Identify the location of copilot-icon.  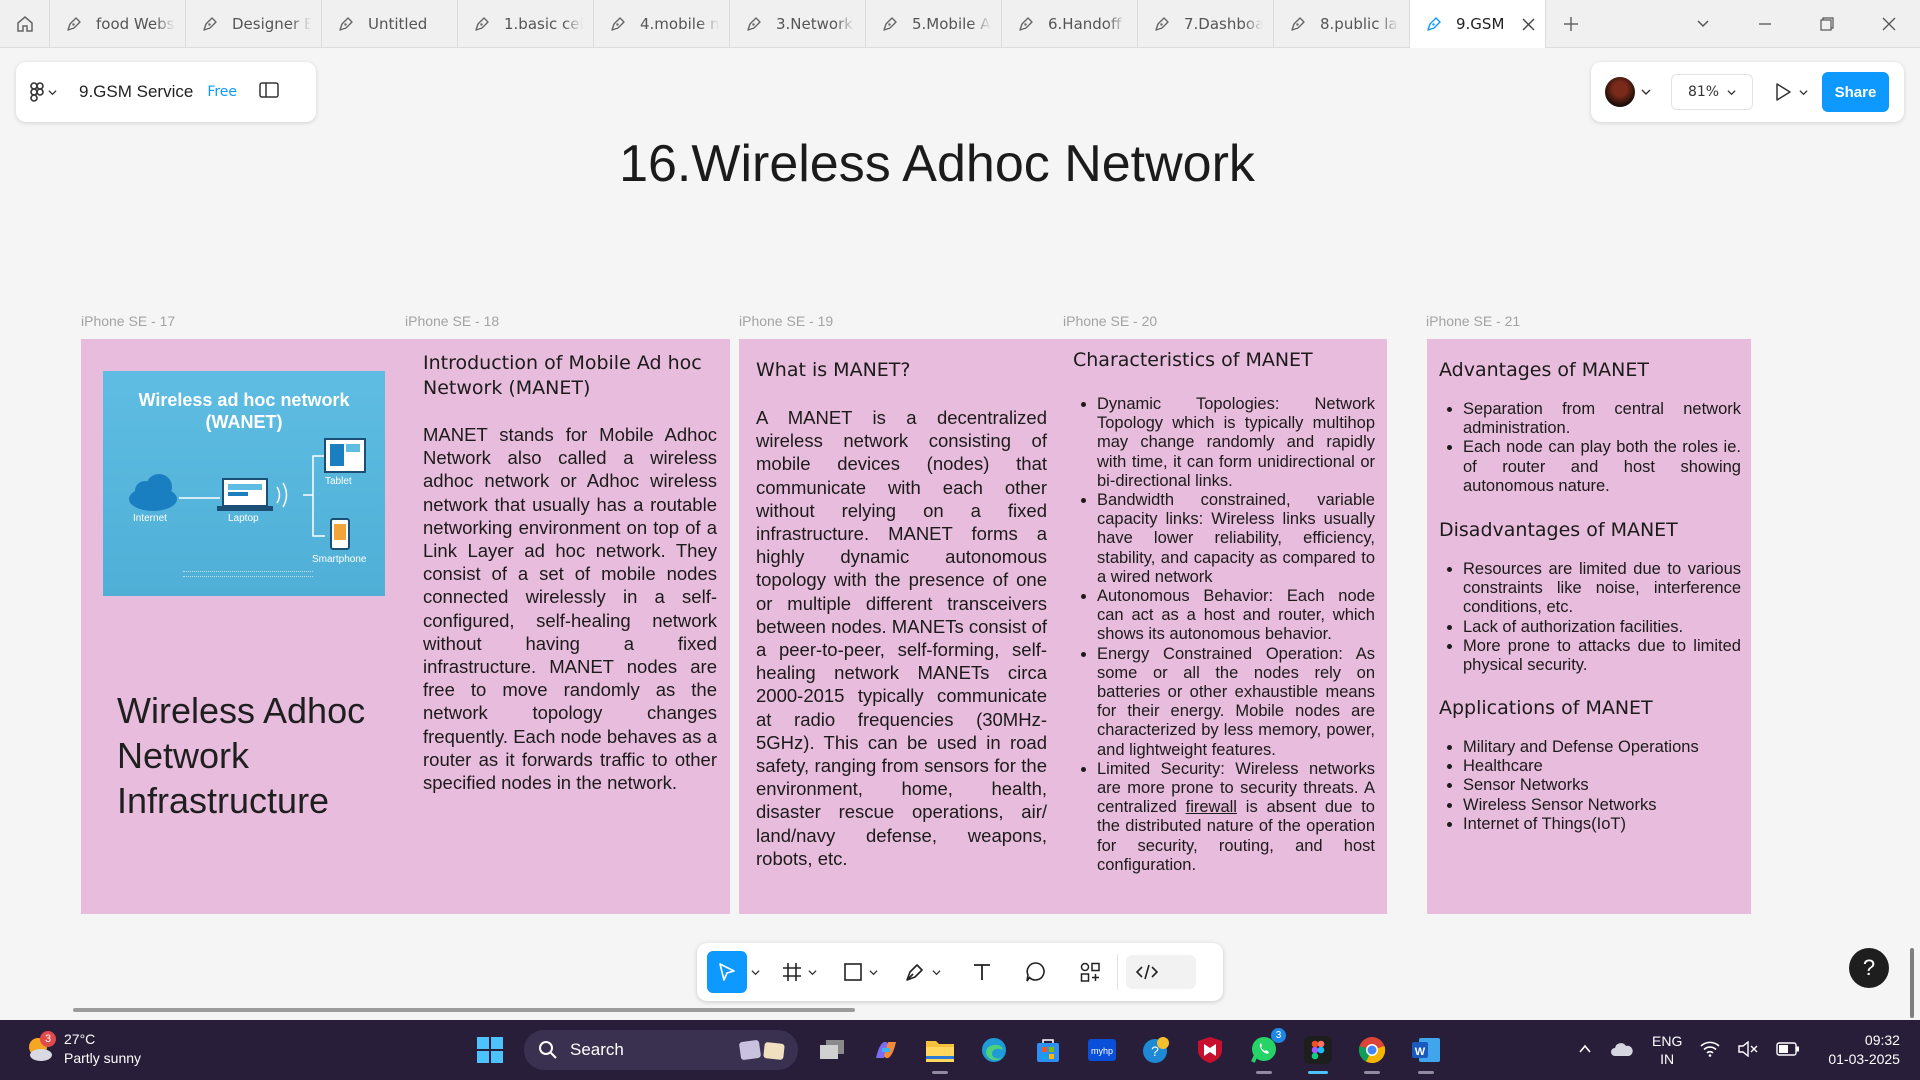
(886, 1050).